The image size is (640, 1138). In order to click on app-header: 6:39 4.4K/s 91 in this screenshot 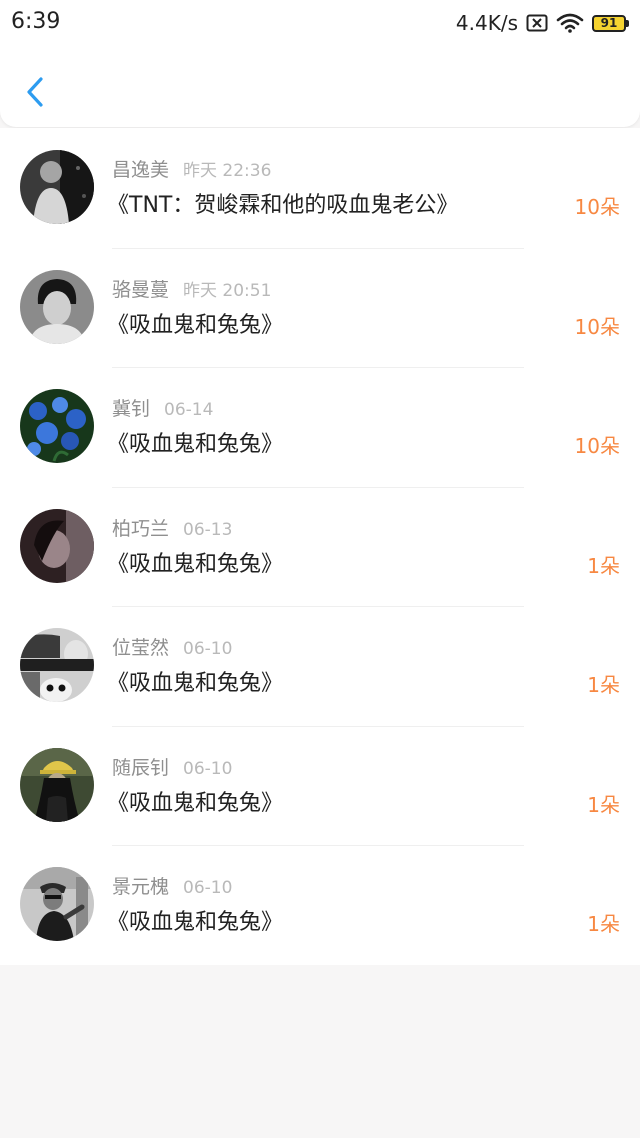, I will do `click(320, 63)`.